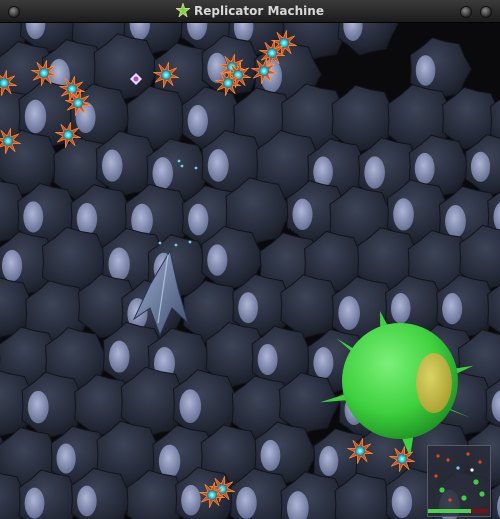  Describe the element at coordinates (466, 12) in the screenshot. I see `minimize-button` at that location.